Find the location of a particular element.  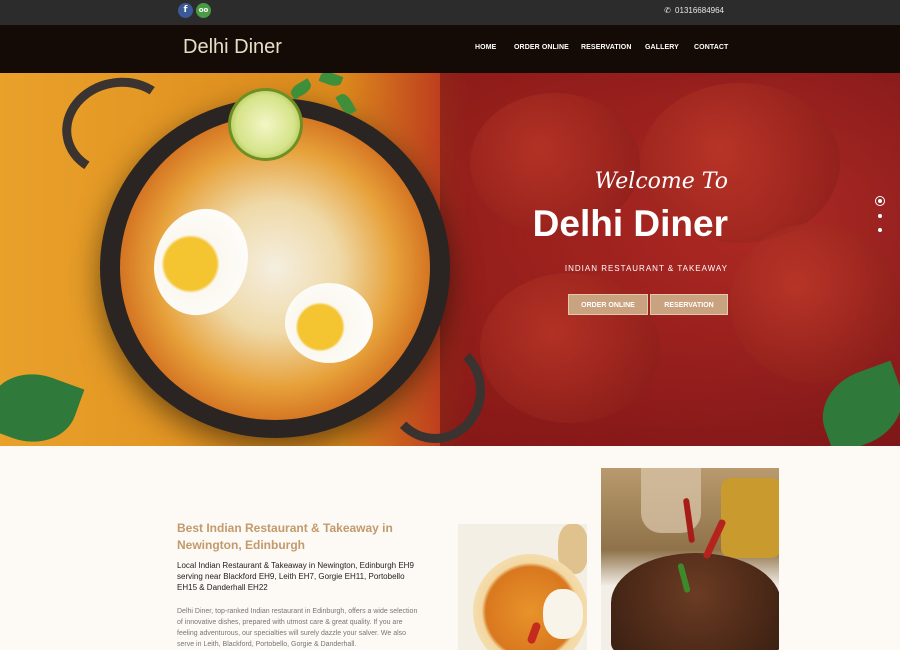

lamb-curry-image is located at coordinates (690, 559).